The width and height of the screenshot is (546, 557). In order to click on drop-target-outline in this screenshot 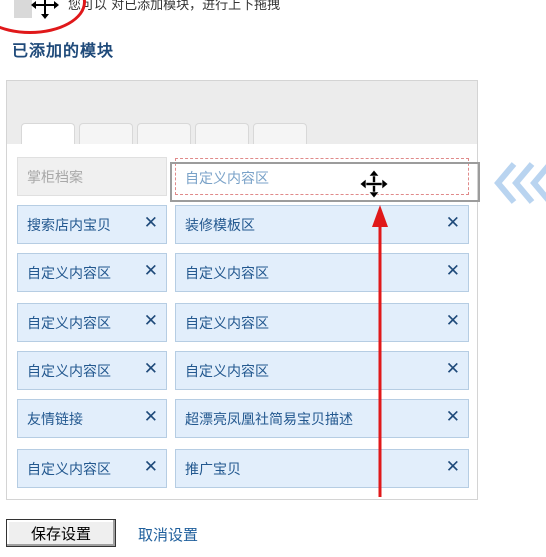, I will do `click(325, 182)`.